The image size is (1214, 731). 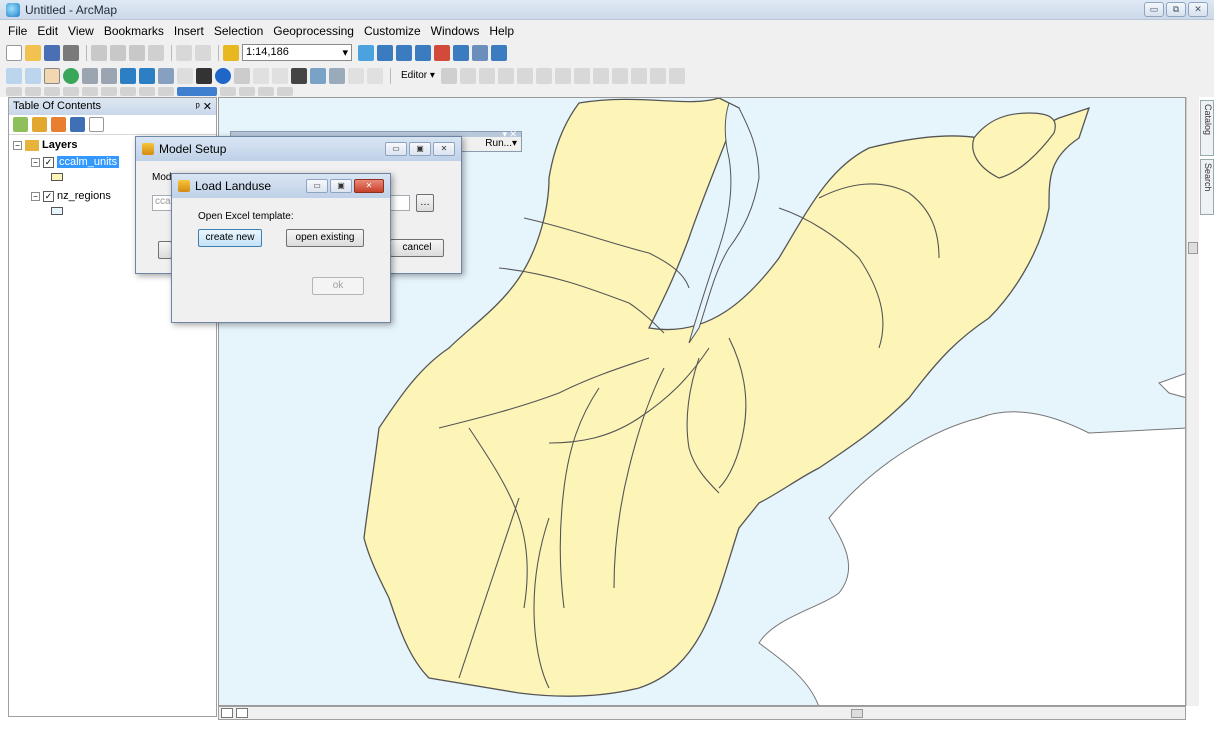 I want to click on load-landuse-minimize-button: ▭, so click(x=317, y=186).